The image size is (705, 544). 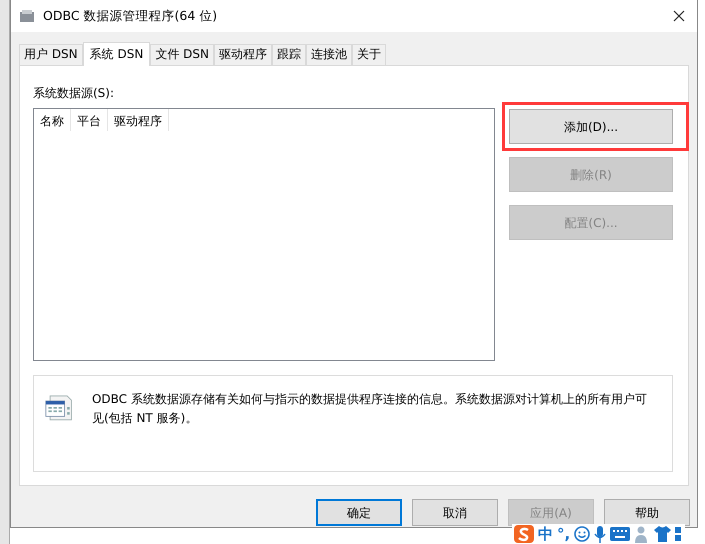 I want to click on tab: 系统 DSN, so click(x=116, y=54).